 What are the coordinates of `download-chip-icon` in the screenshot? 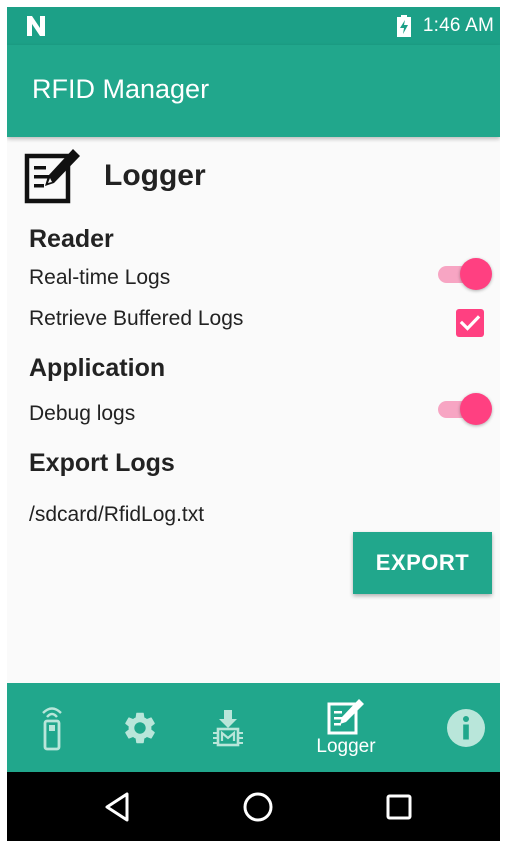 It's located at (228, 727).